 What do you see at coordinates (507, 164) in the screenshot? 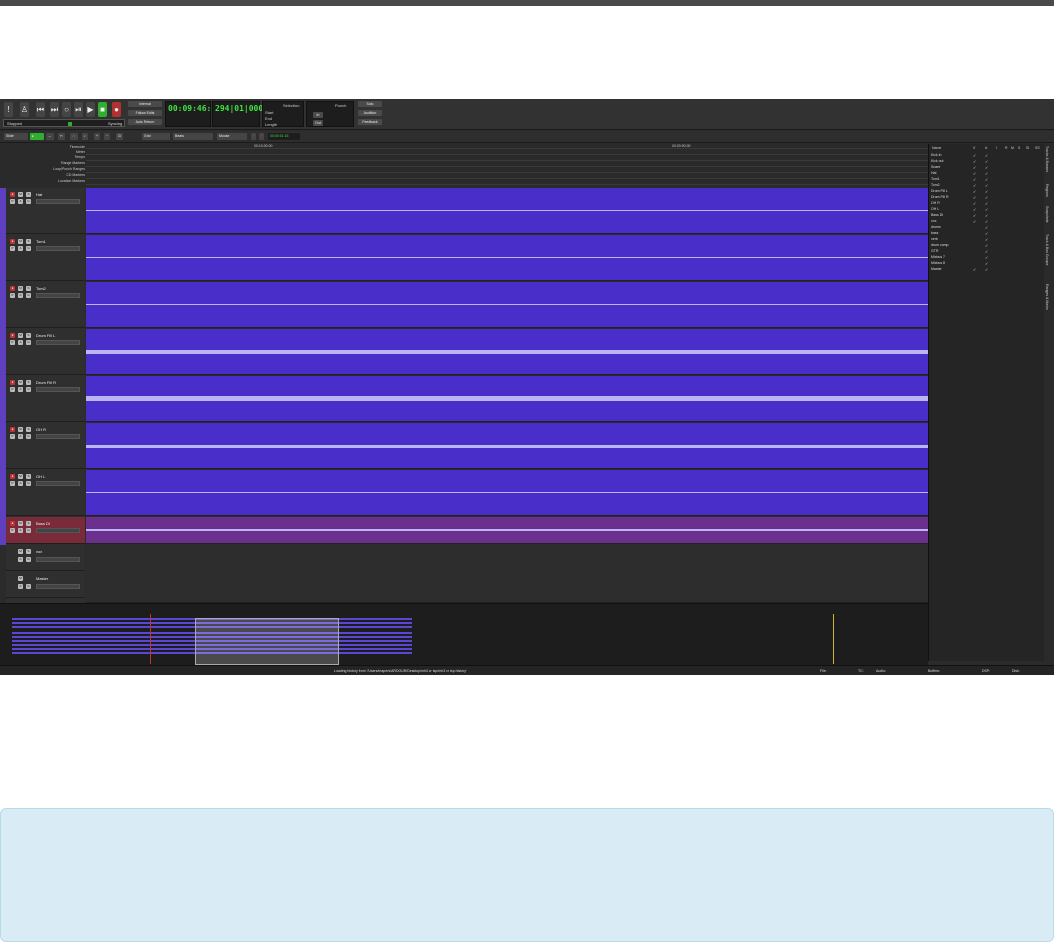
I see `range-markers-ruler` at bounding box center [507, 164].